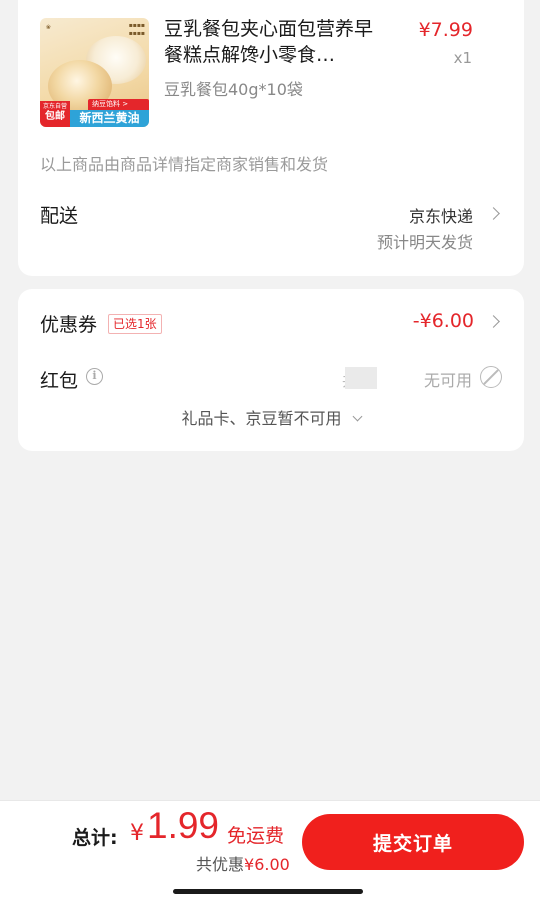 Image resolution: width=540 pixels, height=902 pixels. I want to click on red-packet-label: 红包, so click(59, 381).